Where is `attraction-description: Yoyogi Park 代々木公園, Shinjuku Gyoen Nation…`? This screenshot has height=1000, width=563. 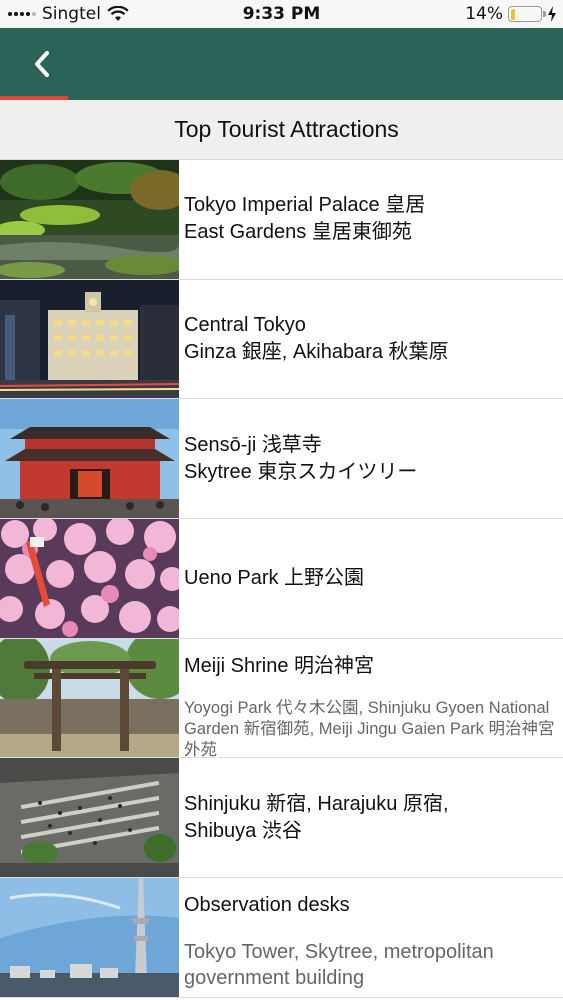 attraction-description: Yoyogi Park 代々木公園, Shinjuku Gyoen Nation… is located at coordinates (369, 728).